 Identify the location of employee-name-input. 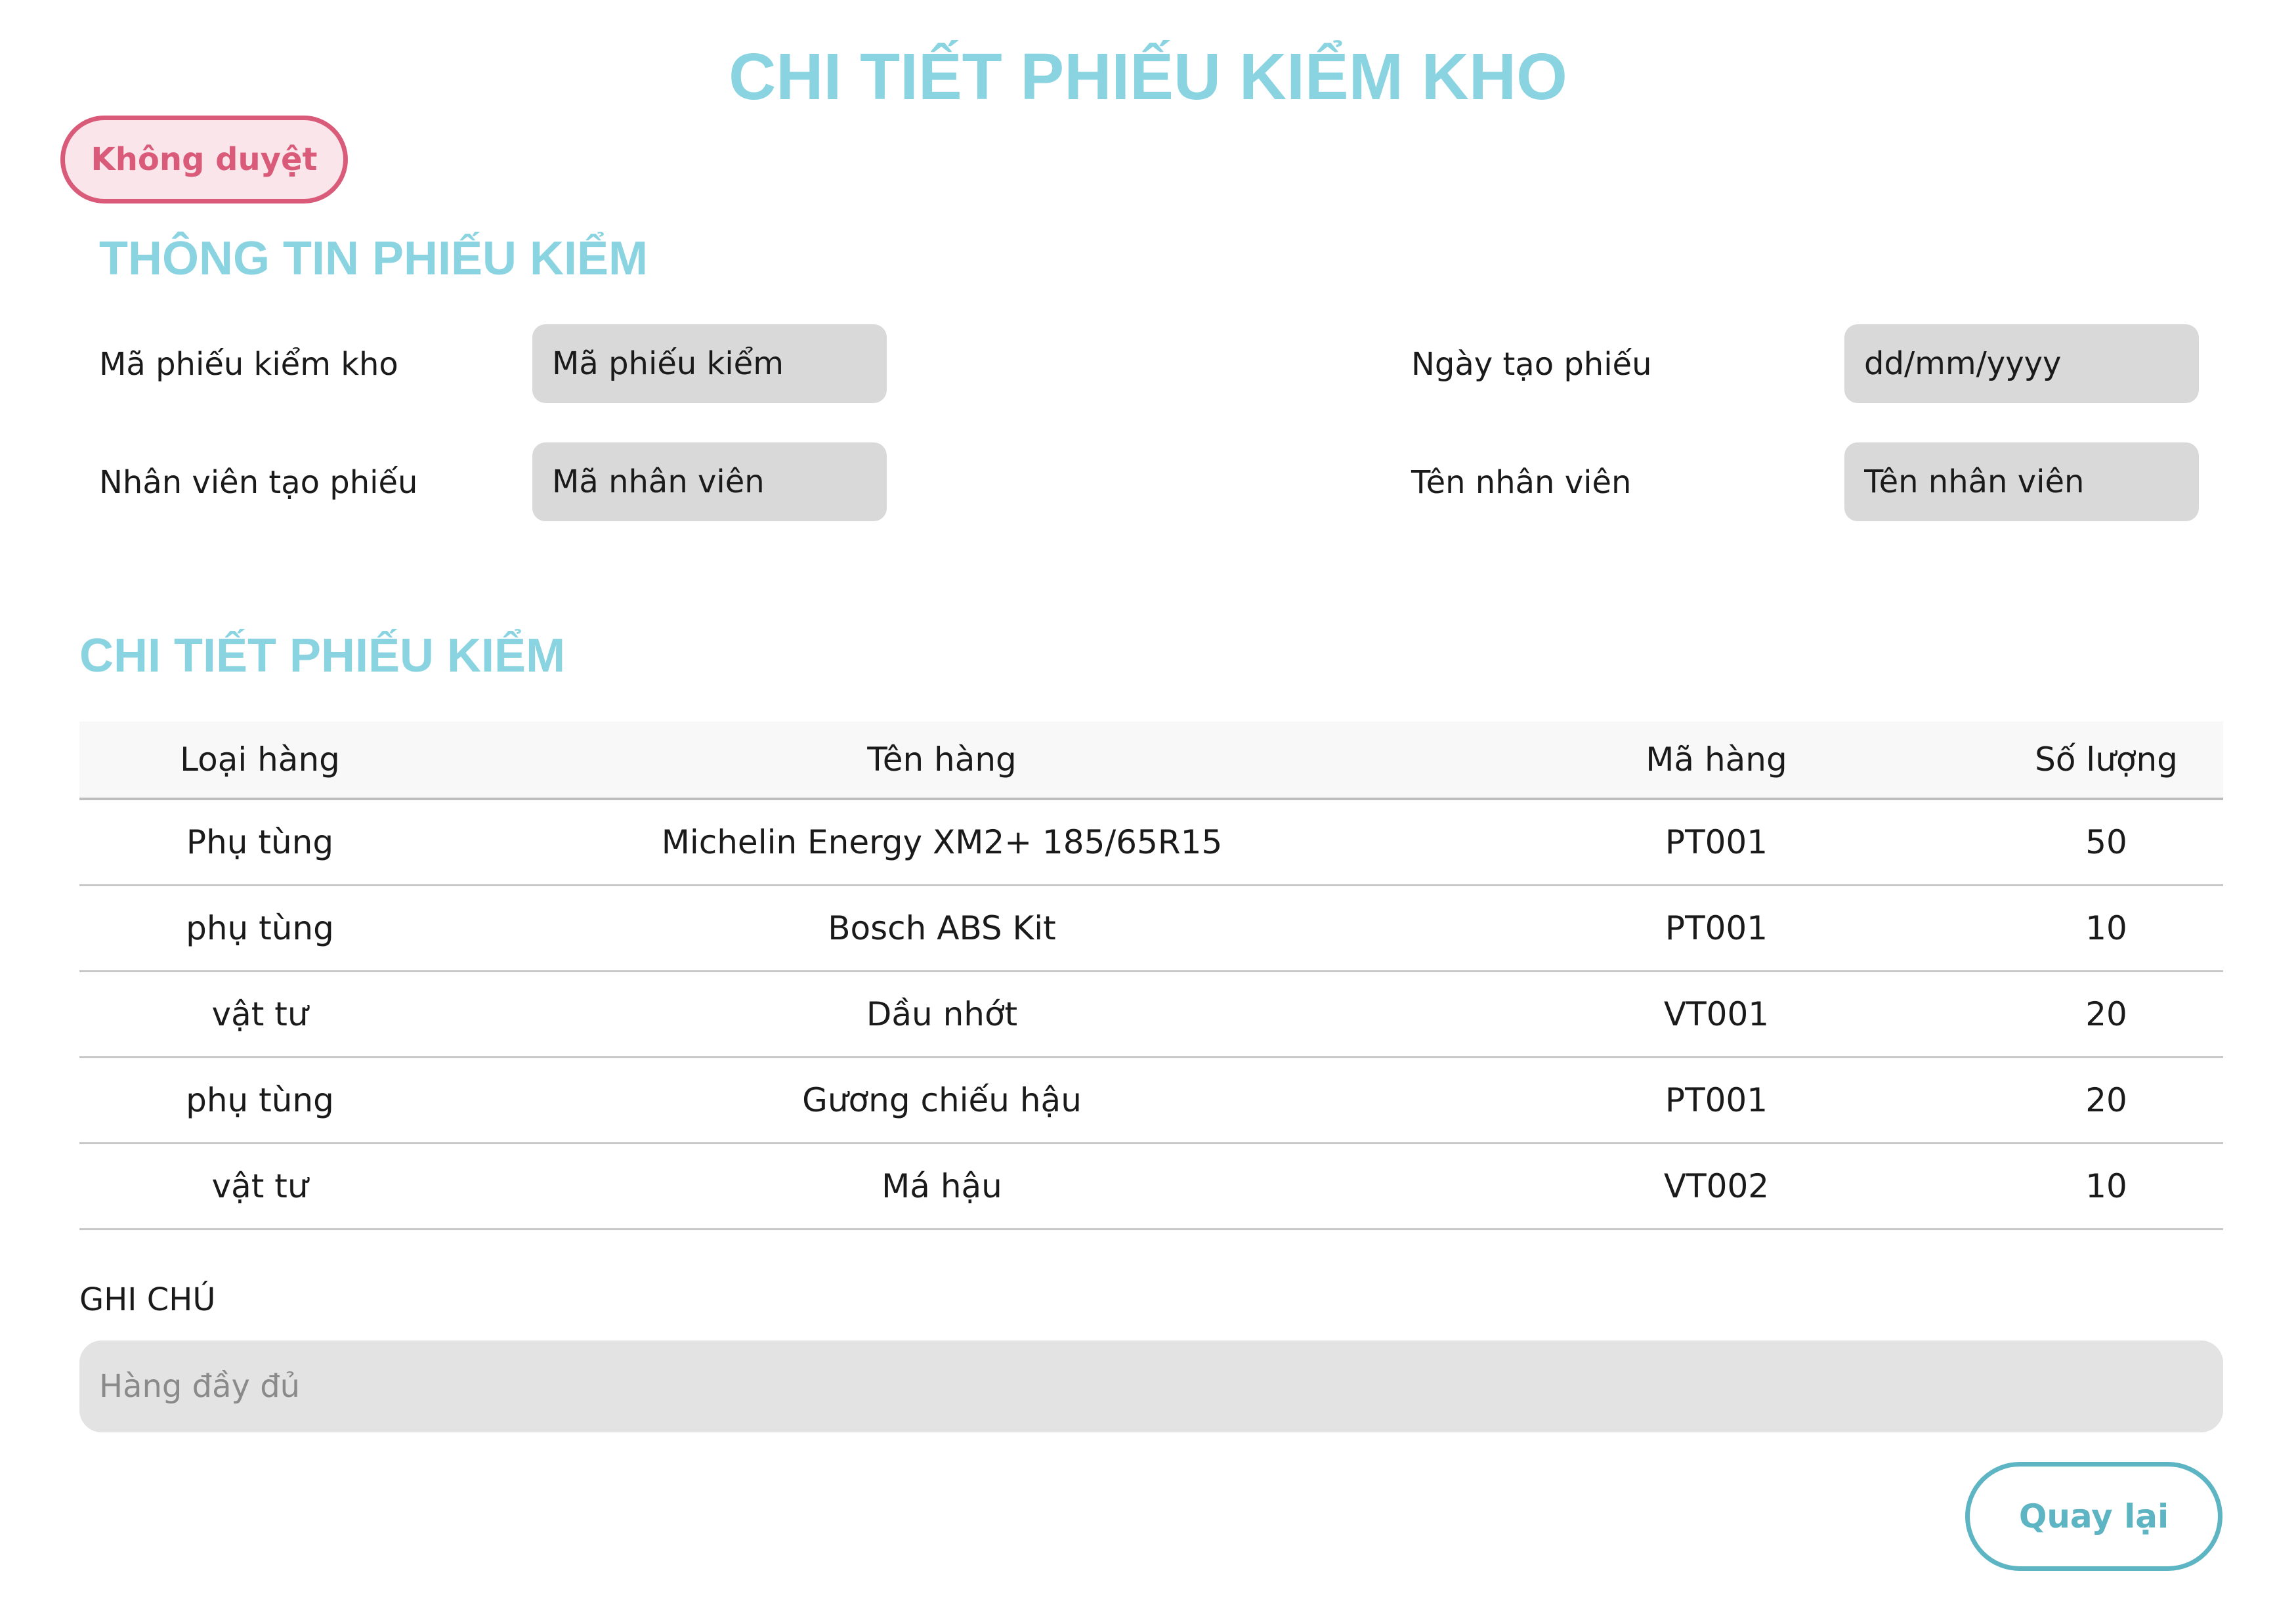
(2022, 481).